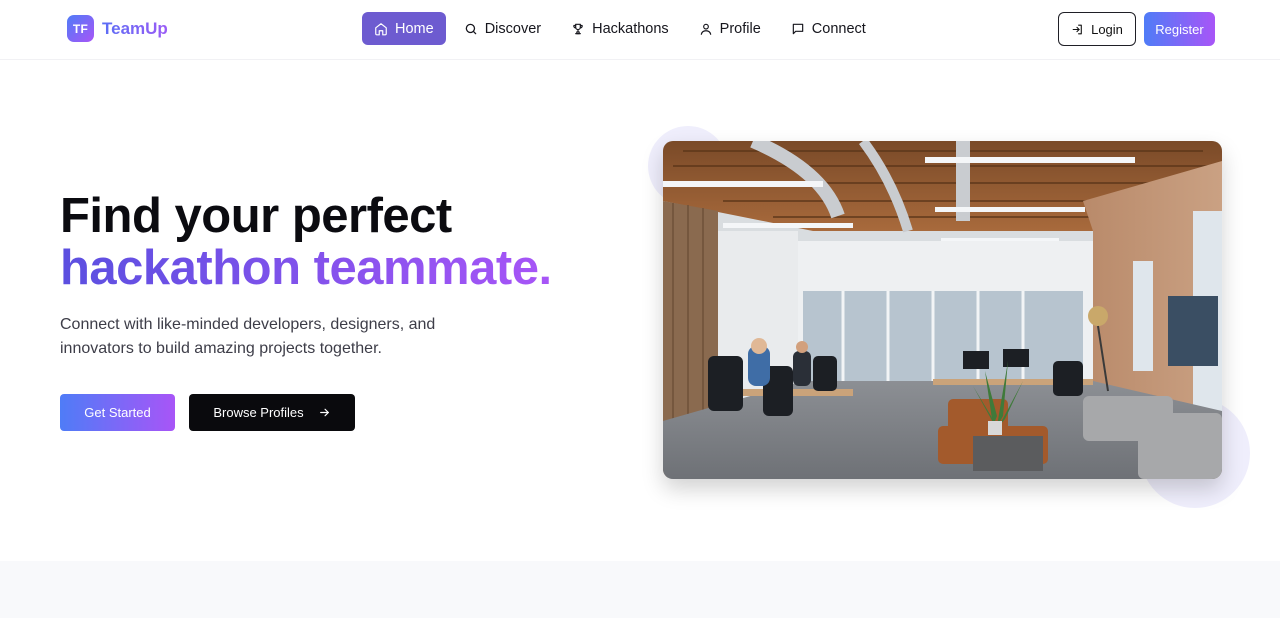  Describe the element at coordinates (258, 412) in the screenshot. I see `browse-profiles-label: Browse Profiles` at that location.